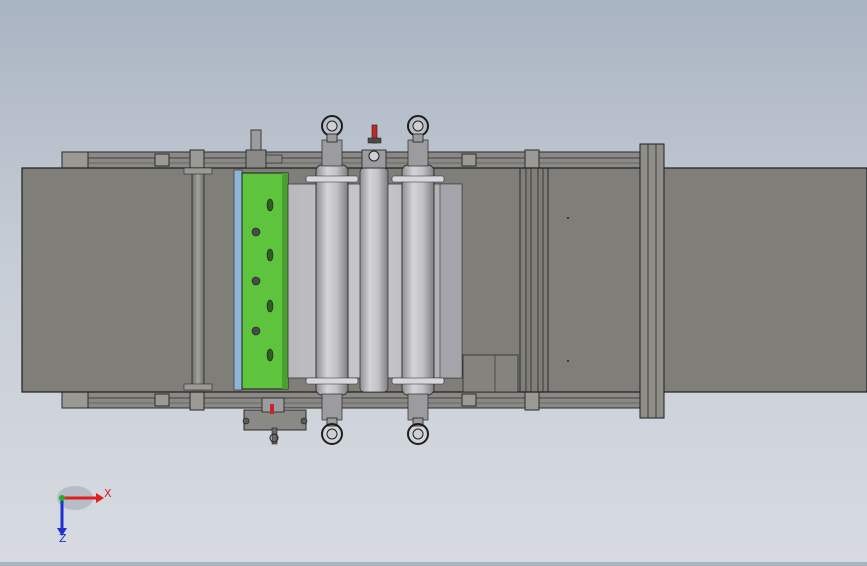 The width and height of the screenshot is (867, 566). What do you see at coordinates (652, 281) in the screenshot?
I see `right-end-plate` at bounding box center [652, 281].